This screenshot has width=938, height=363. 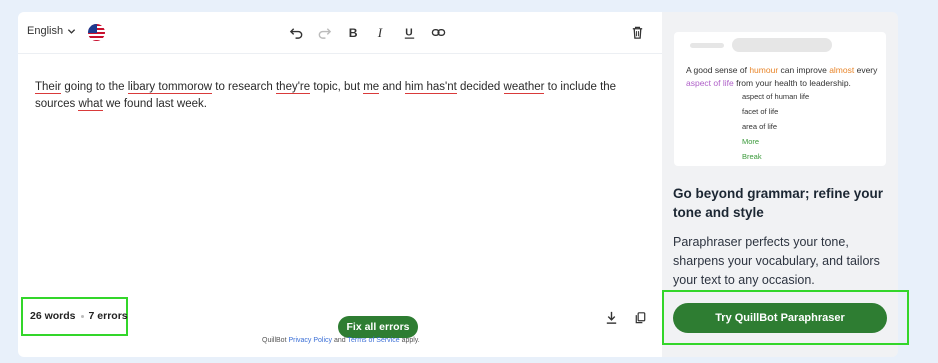 I want to click on svg-text: B, so click(x=352, y=33).